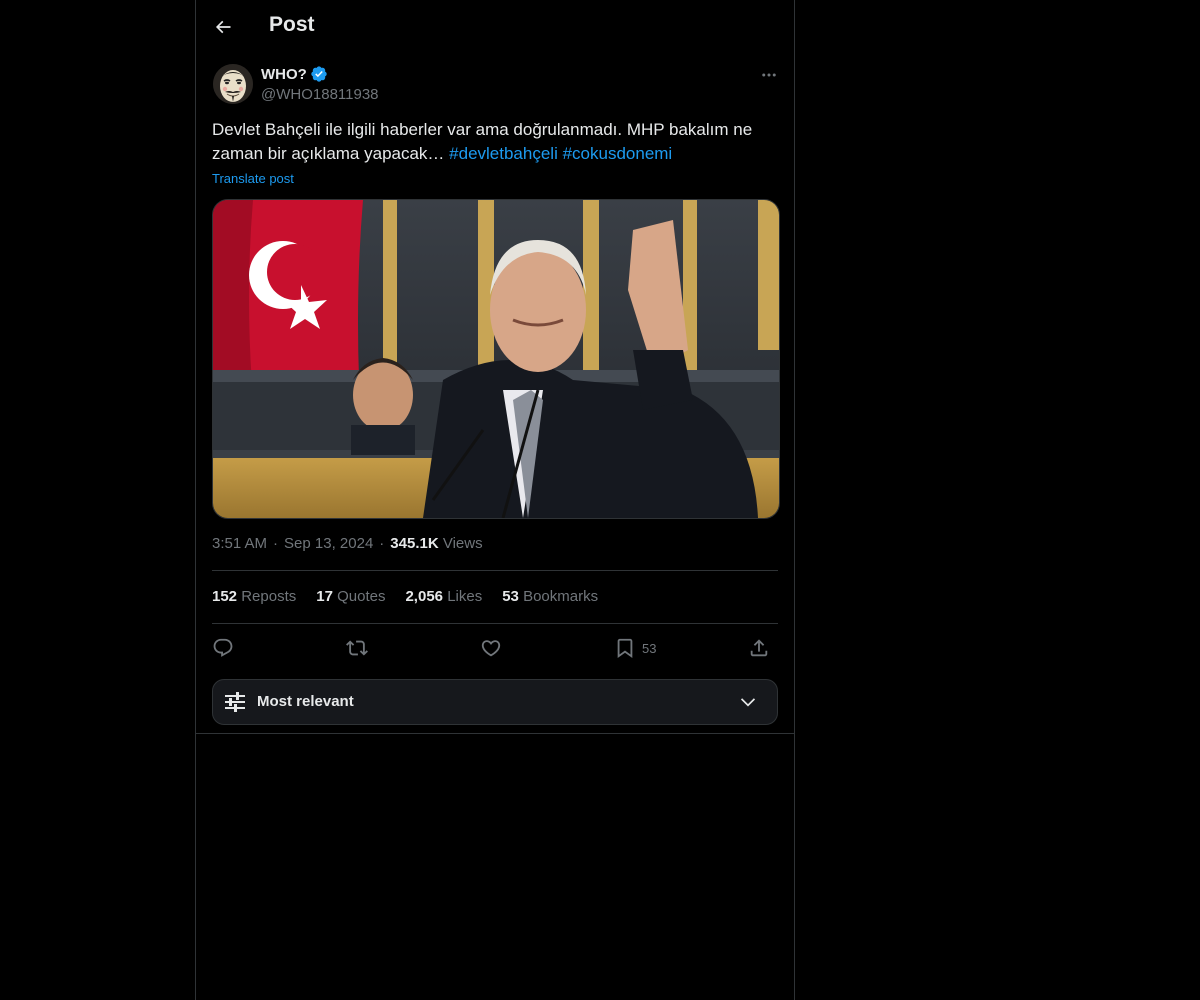 The image size is (1200, 1000). Describe the element at coordinates (284, 74) in the screenshot. I see `author-display-name: WHO?` at that location.